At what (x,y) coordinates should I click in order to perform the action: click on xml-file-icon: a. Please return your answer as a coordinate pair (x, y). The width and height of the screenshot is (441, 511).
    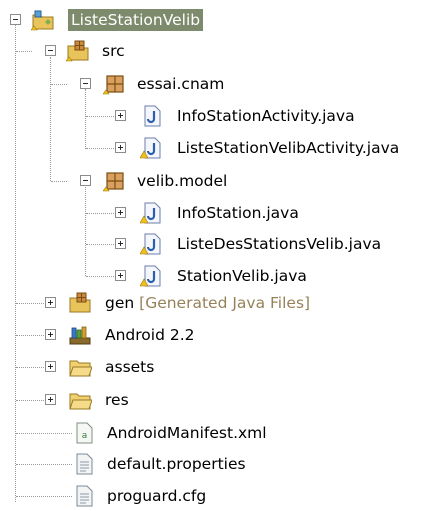
    Looking at the image, I should click on (84, 433).